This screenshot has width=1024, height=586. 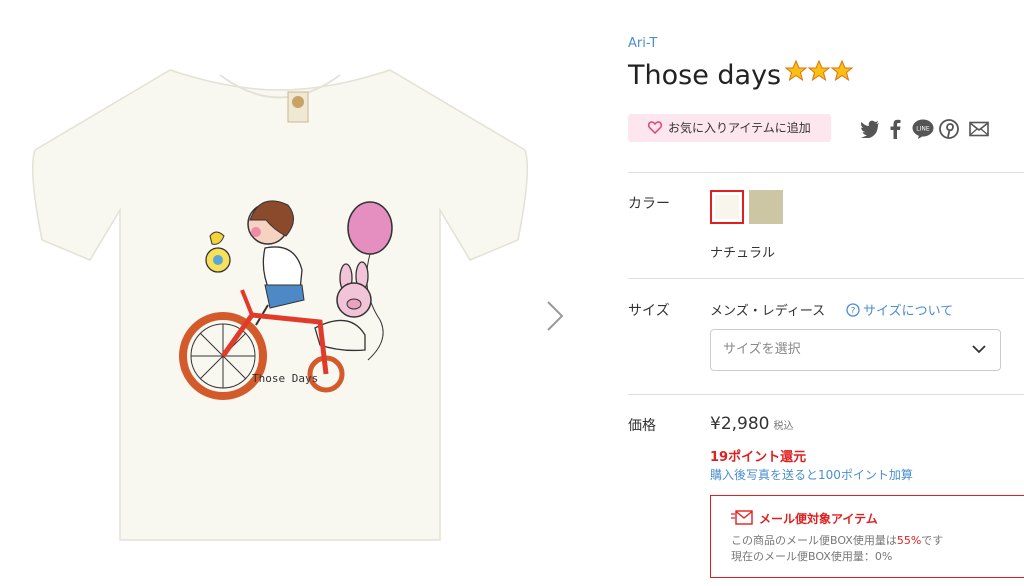 What do you see at coordinates (766, 207) in the screenshot?
I see `color-swatch-alt` at bounding box center [766, 207].